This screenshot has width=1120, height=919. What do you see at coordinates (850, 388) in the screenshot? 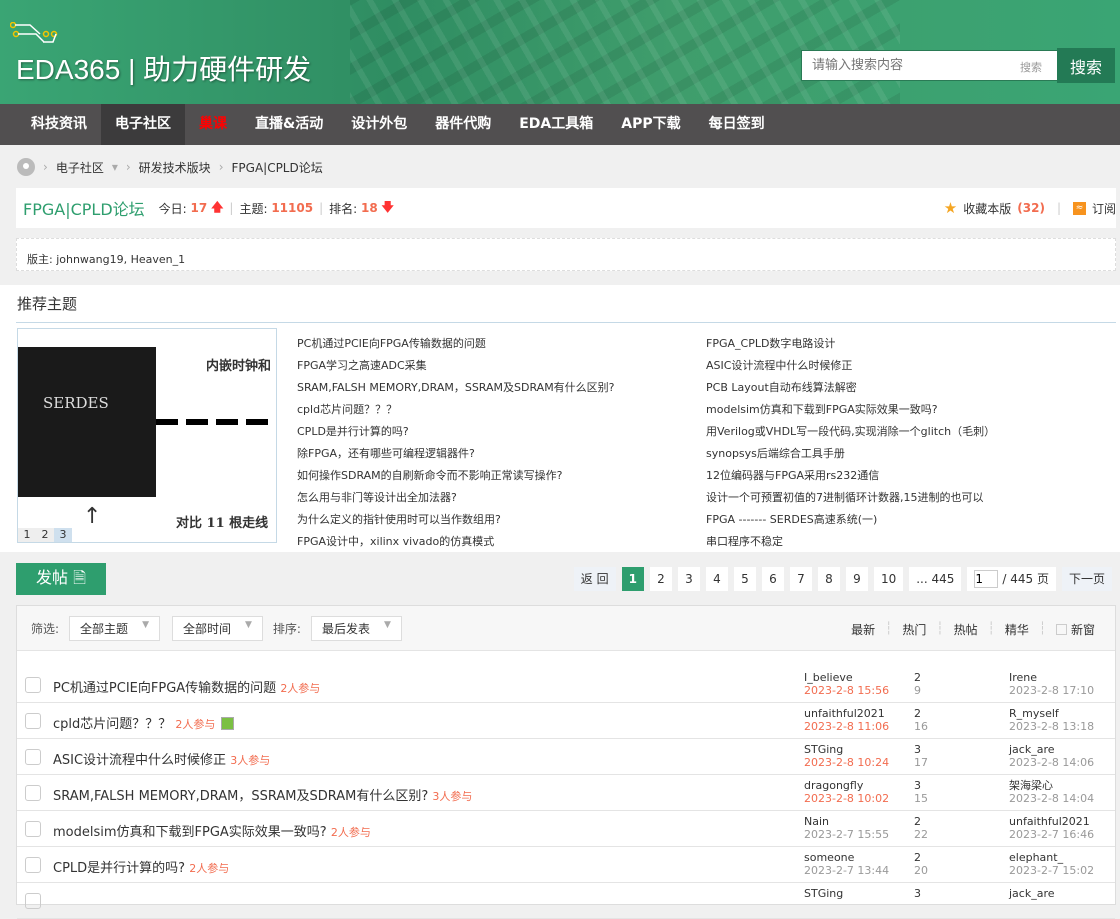
I see `recommended-topic-link: PCB Layout自动布线算法解密` at bounding box center [850, 388].